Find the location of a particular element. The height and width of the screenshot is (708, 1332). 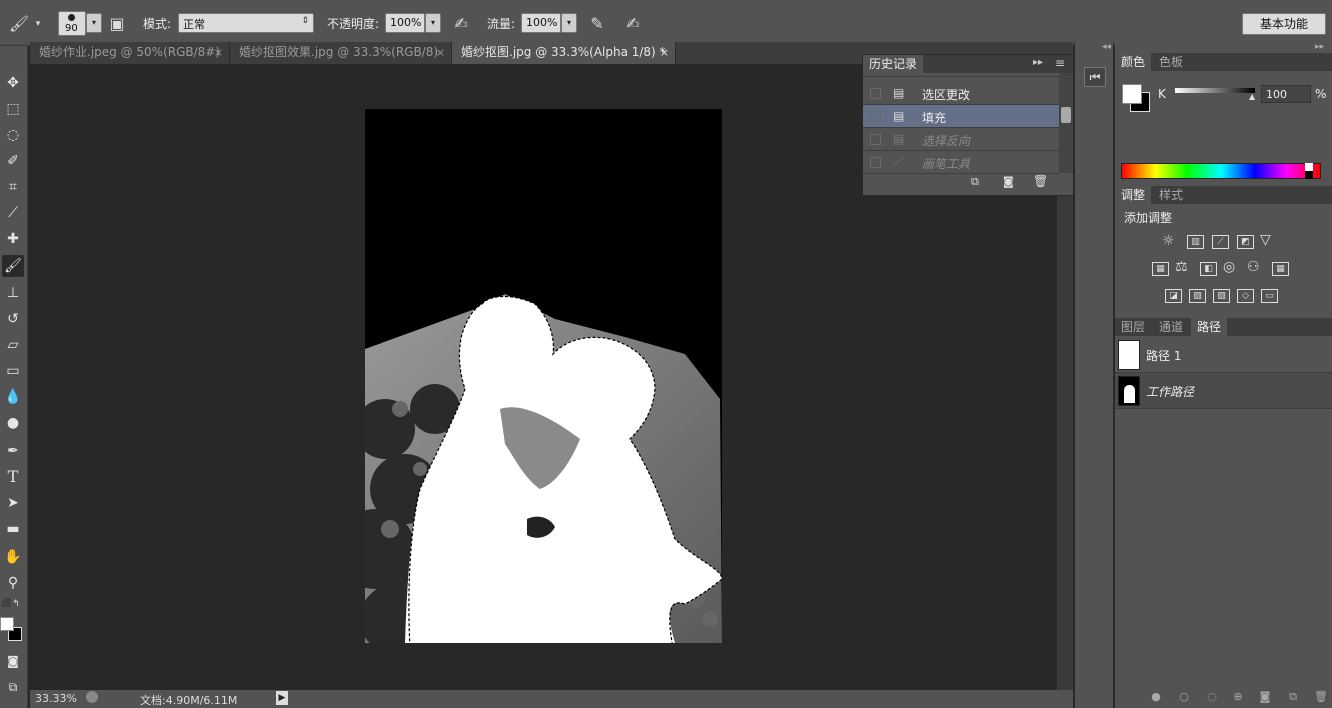

move-tool-icon: ✥ is located at coordinates (13, 83).